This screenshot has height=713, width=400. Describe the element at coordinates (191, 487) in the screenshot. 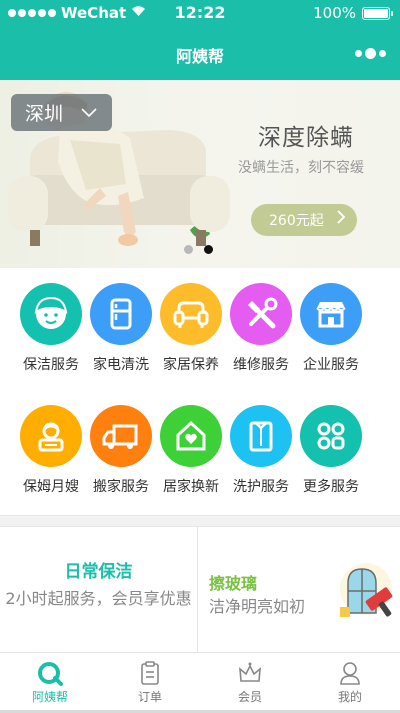

I see `service-label: 居家换新` at that location.